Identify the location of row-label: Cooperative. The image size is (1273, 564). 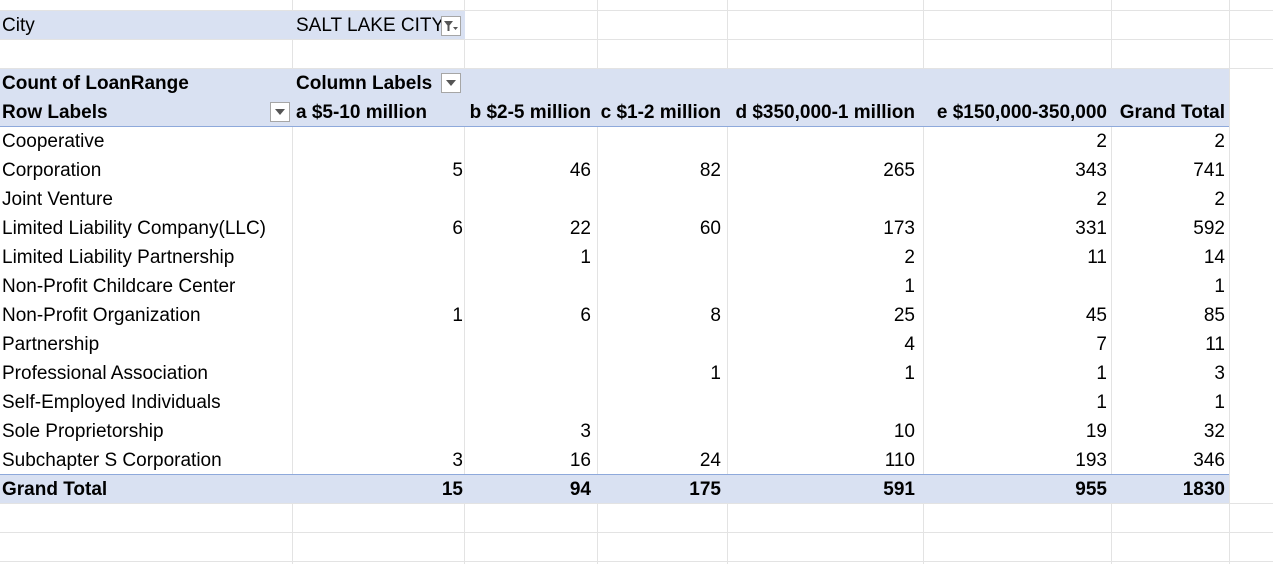
(53, 141).